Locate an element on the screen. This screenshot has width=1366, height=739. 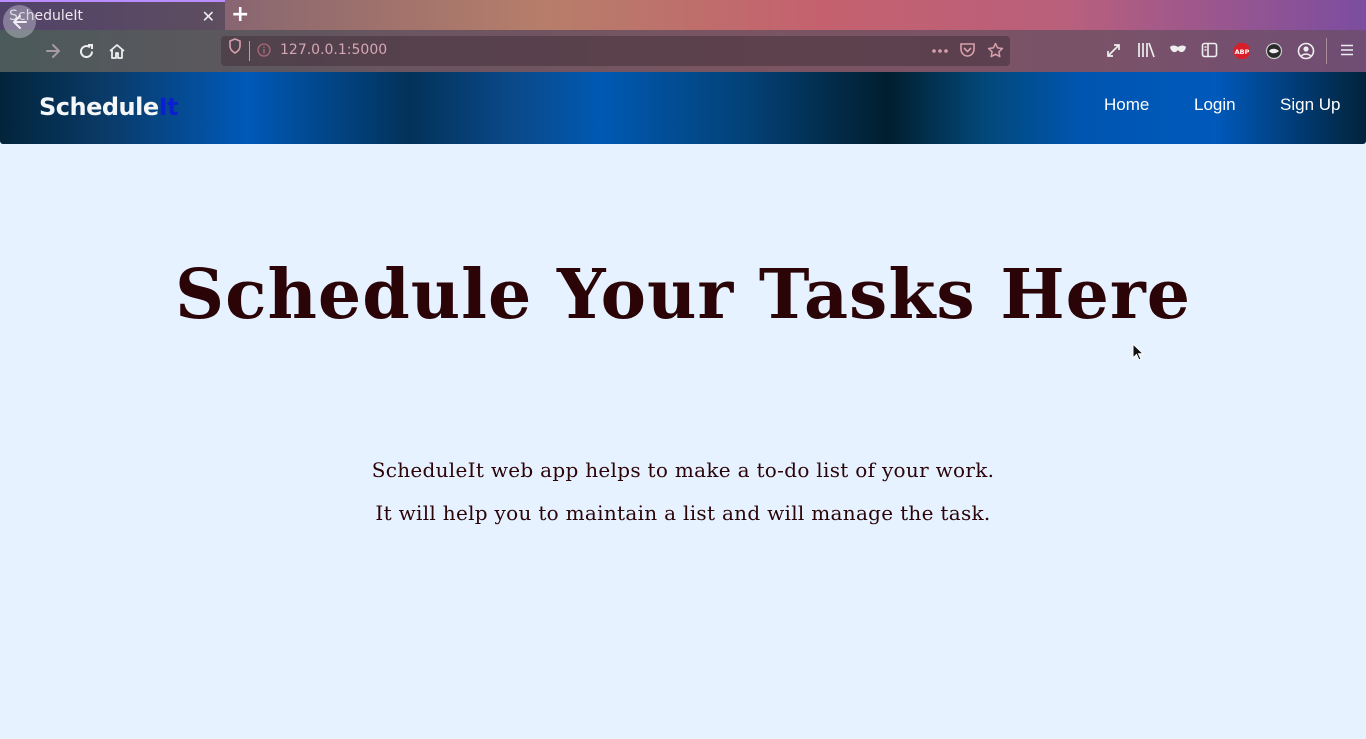
reload-icon is located at coordinates (86, 51).